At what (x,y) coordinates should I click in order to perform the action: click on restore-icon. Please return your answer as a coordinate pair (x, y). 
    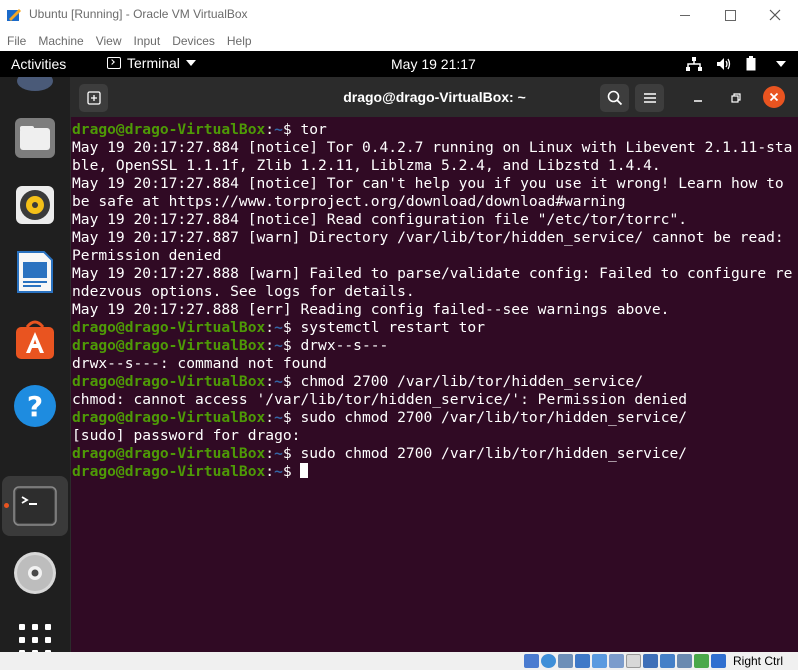
    Looking at the image, I should click on (735, 98).